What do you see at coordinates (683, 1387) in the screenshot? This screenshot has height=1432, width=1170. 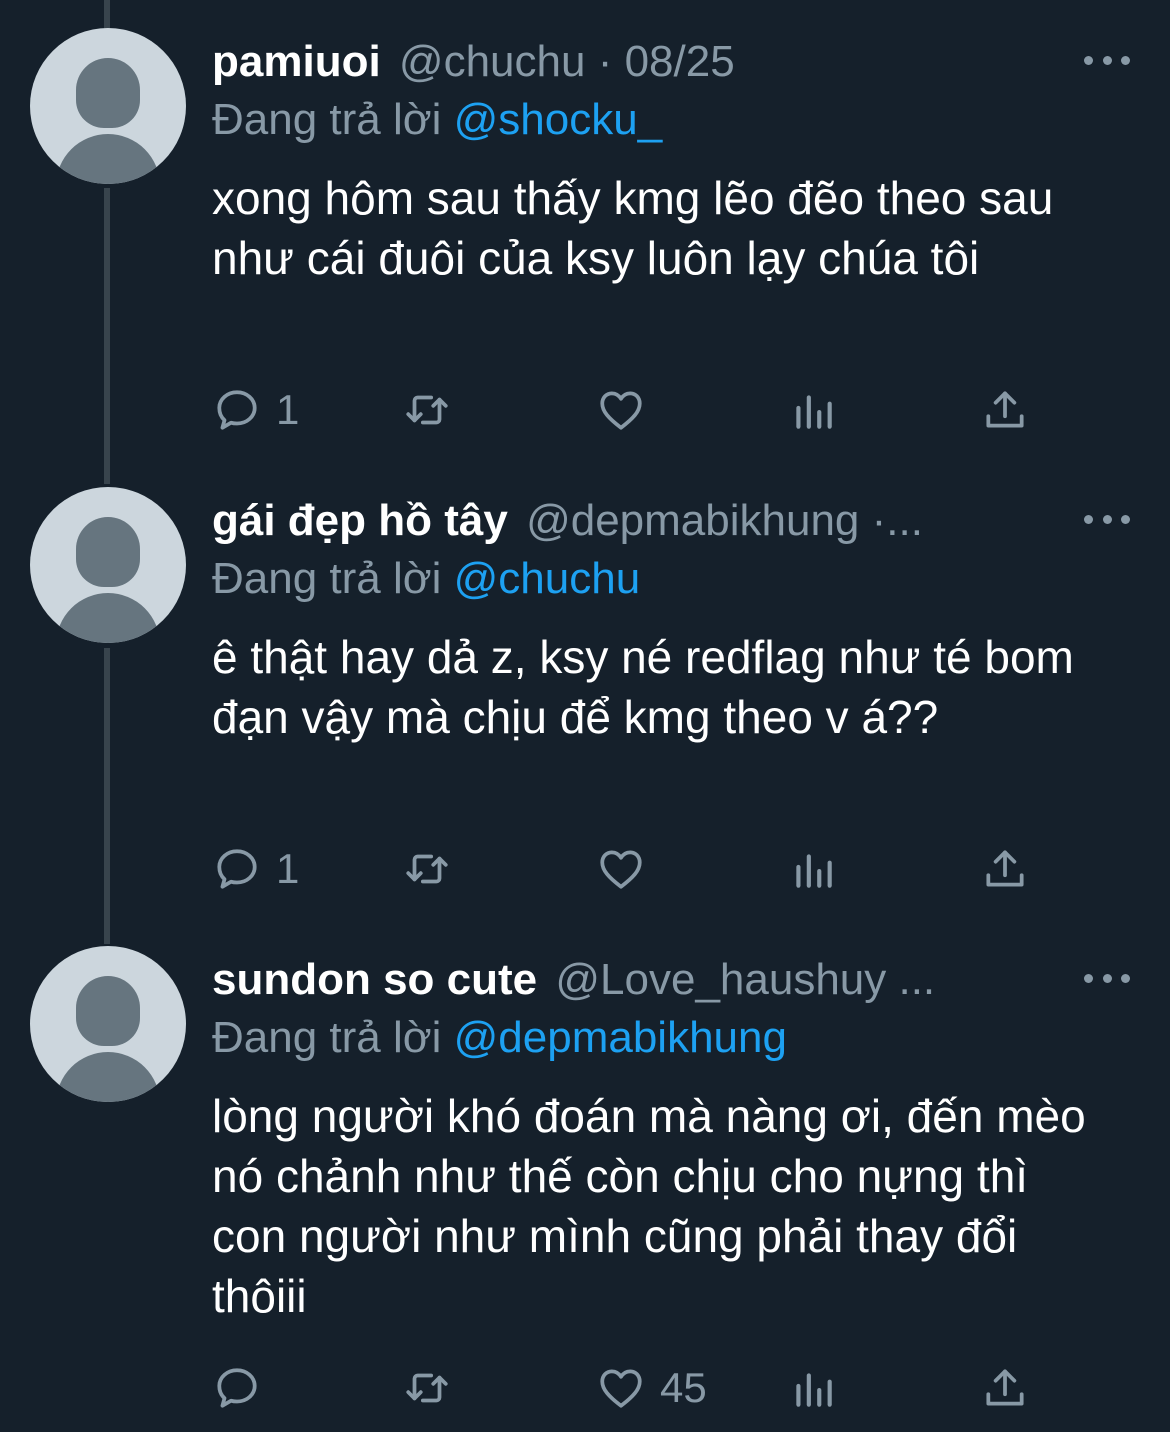 I see `like-count: 45` at bounding box center [683, 1387].